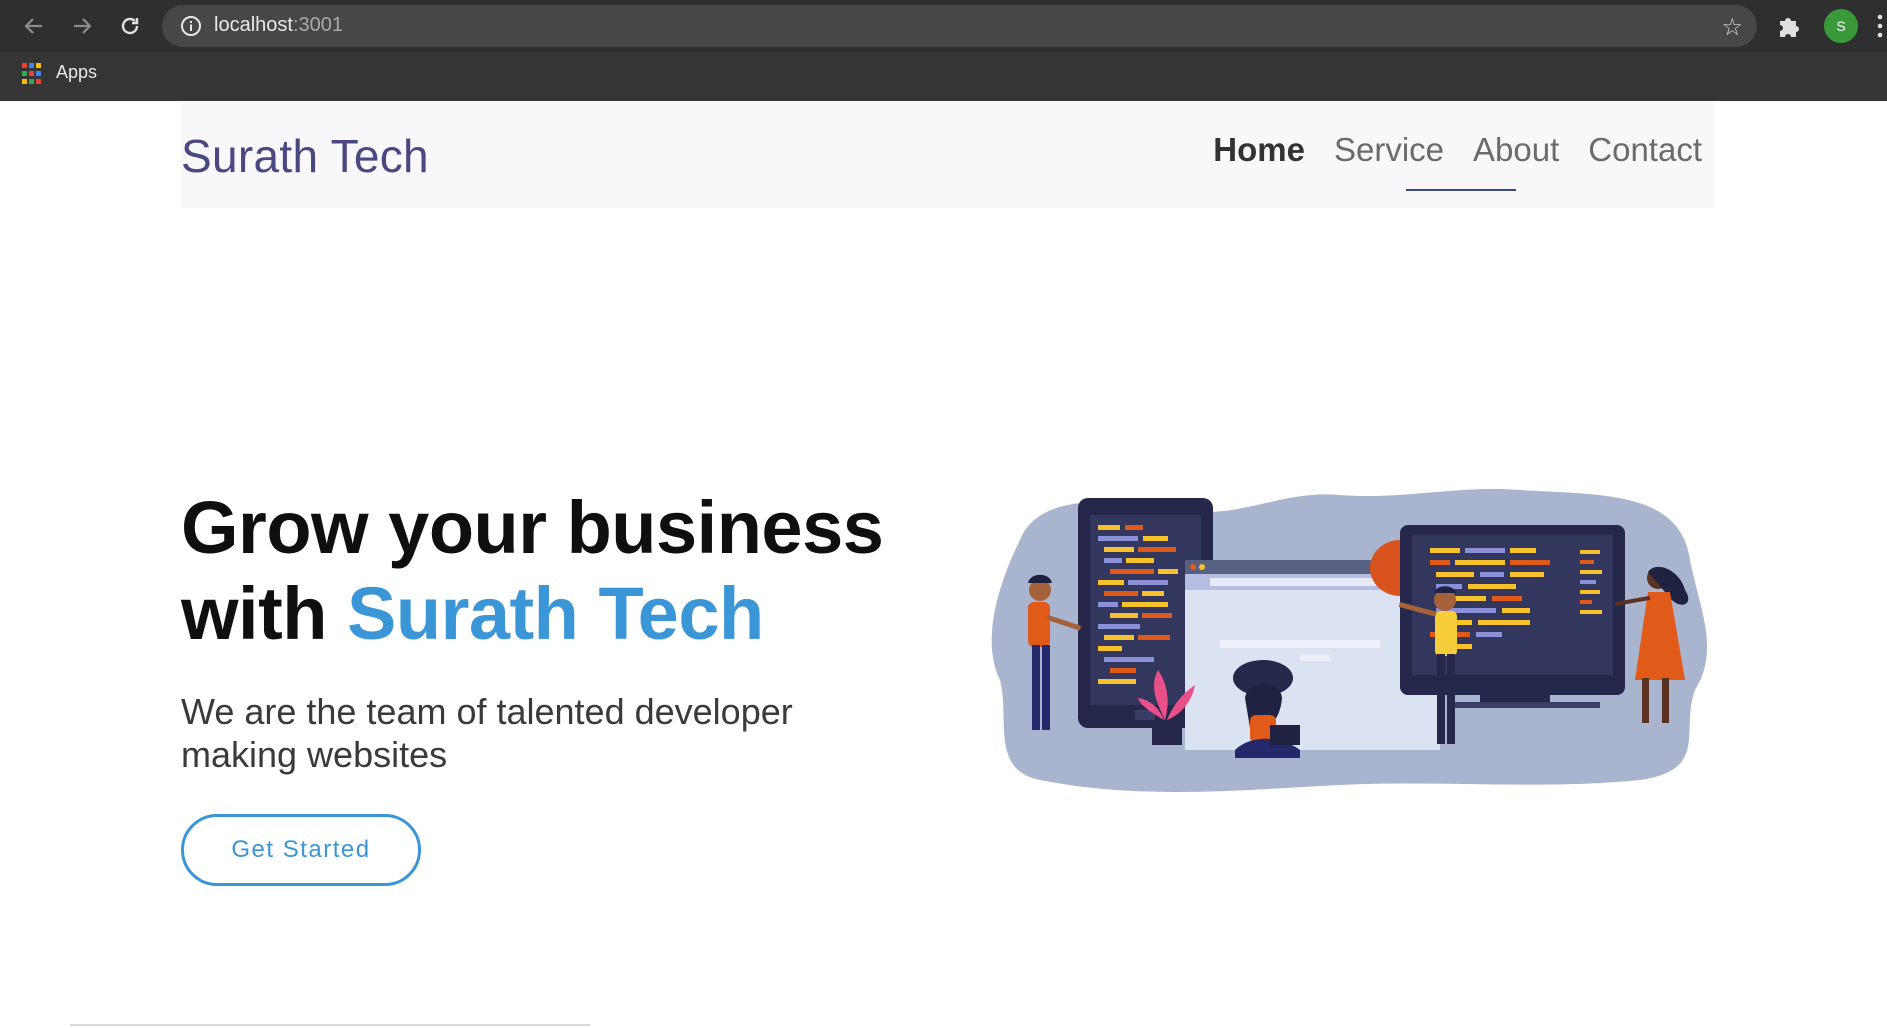 The image size is (1887, 1028). I want to click on active-nav-underline, so click(1461, 190).